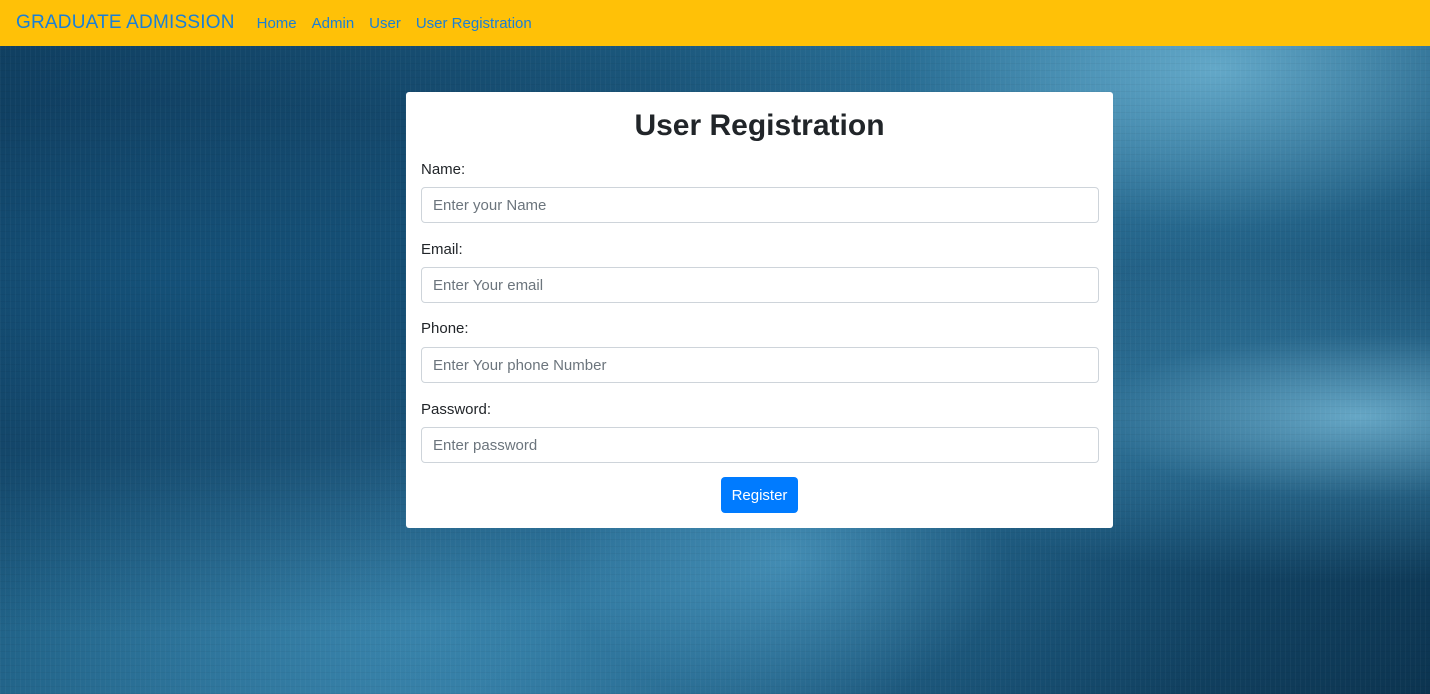 This screenshot has height=694, width=1430. I want to click on email-label: Email:, so click(442, 249).